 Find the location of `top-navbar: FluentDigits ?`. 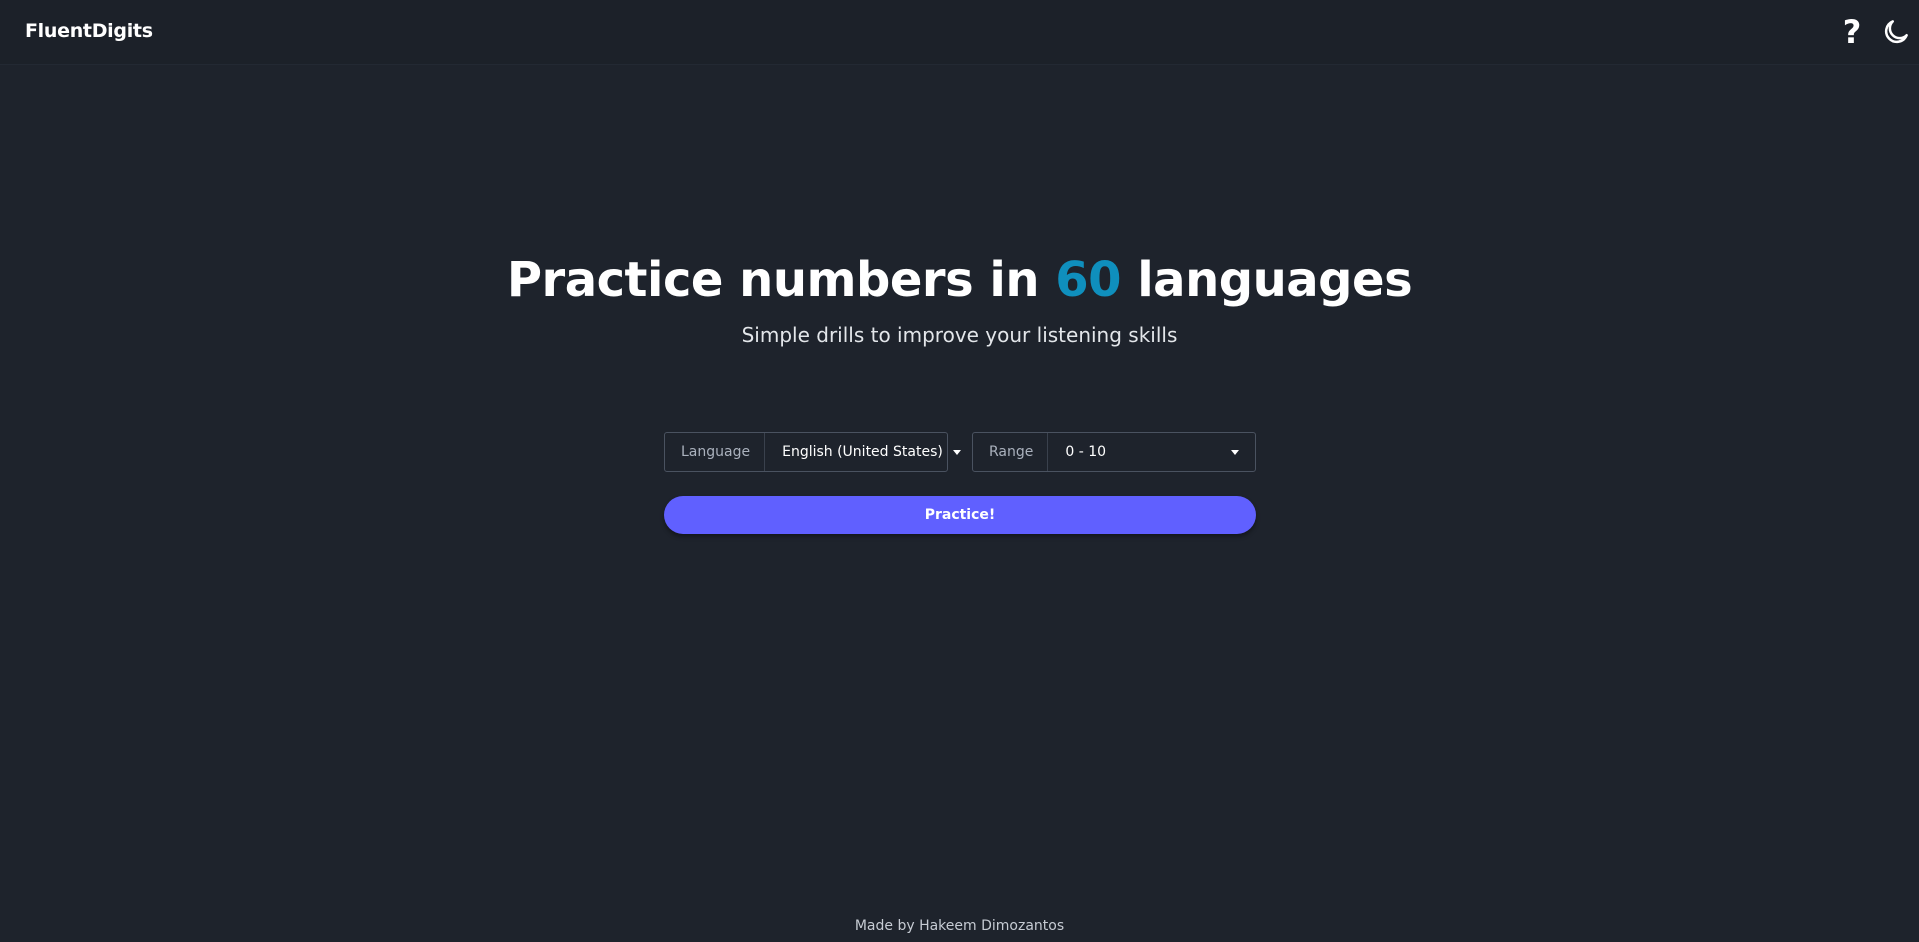

top-navbar: FluentDigits ? is located at coordinates (959, 32).